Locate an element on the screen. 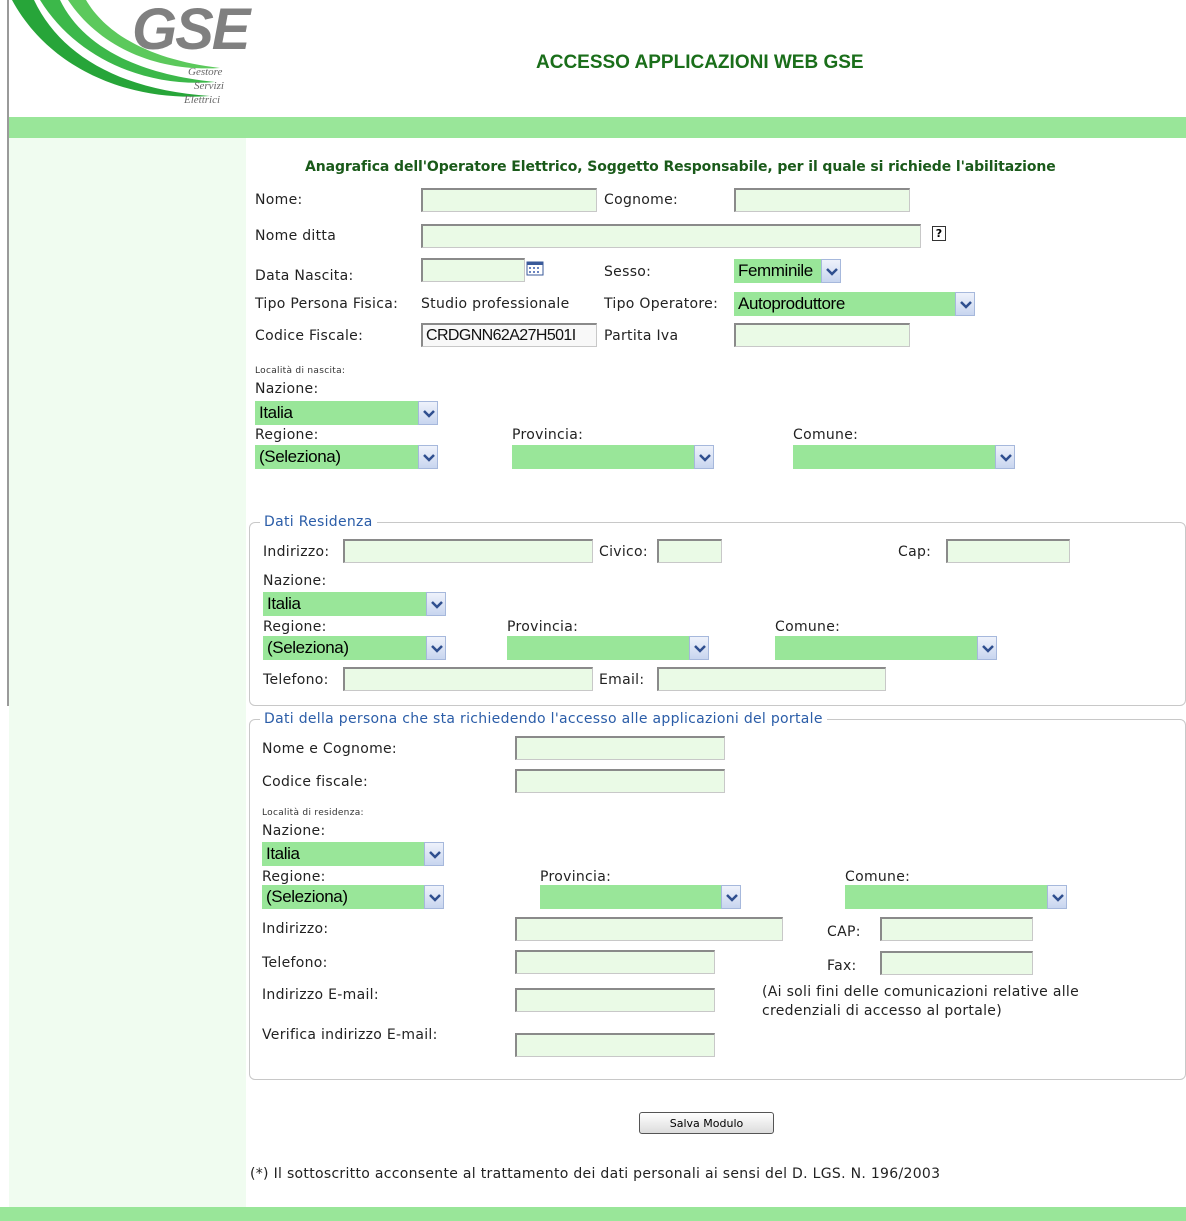 The height and width of the screenshot is (1221, 1186). gse-logo-sub-3: Elettrici is located at coordinates (202, 100).